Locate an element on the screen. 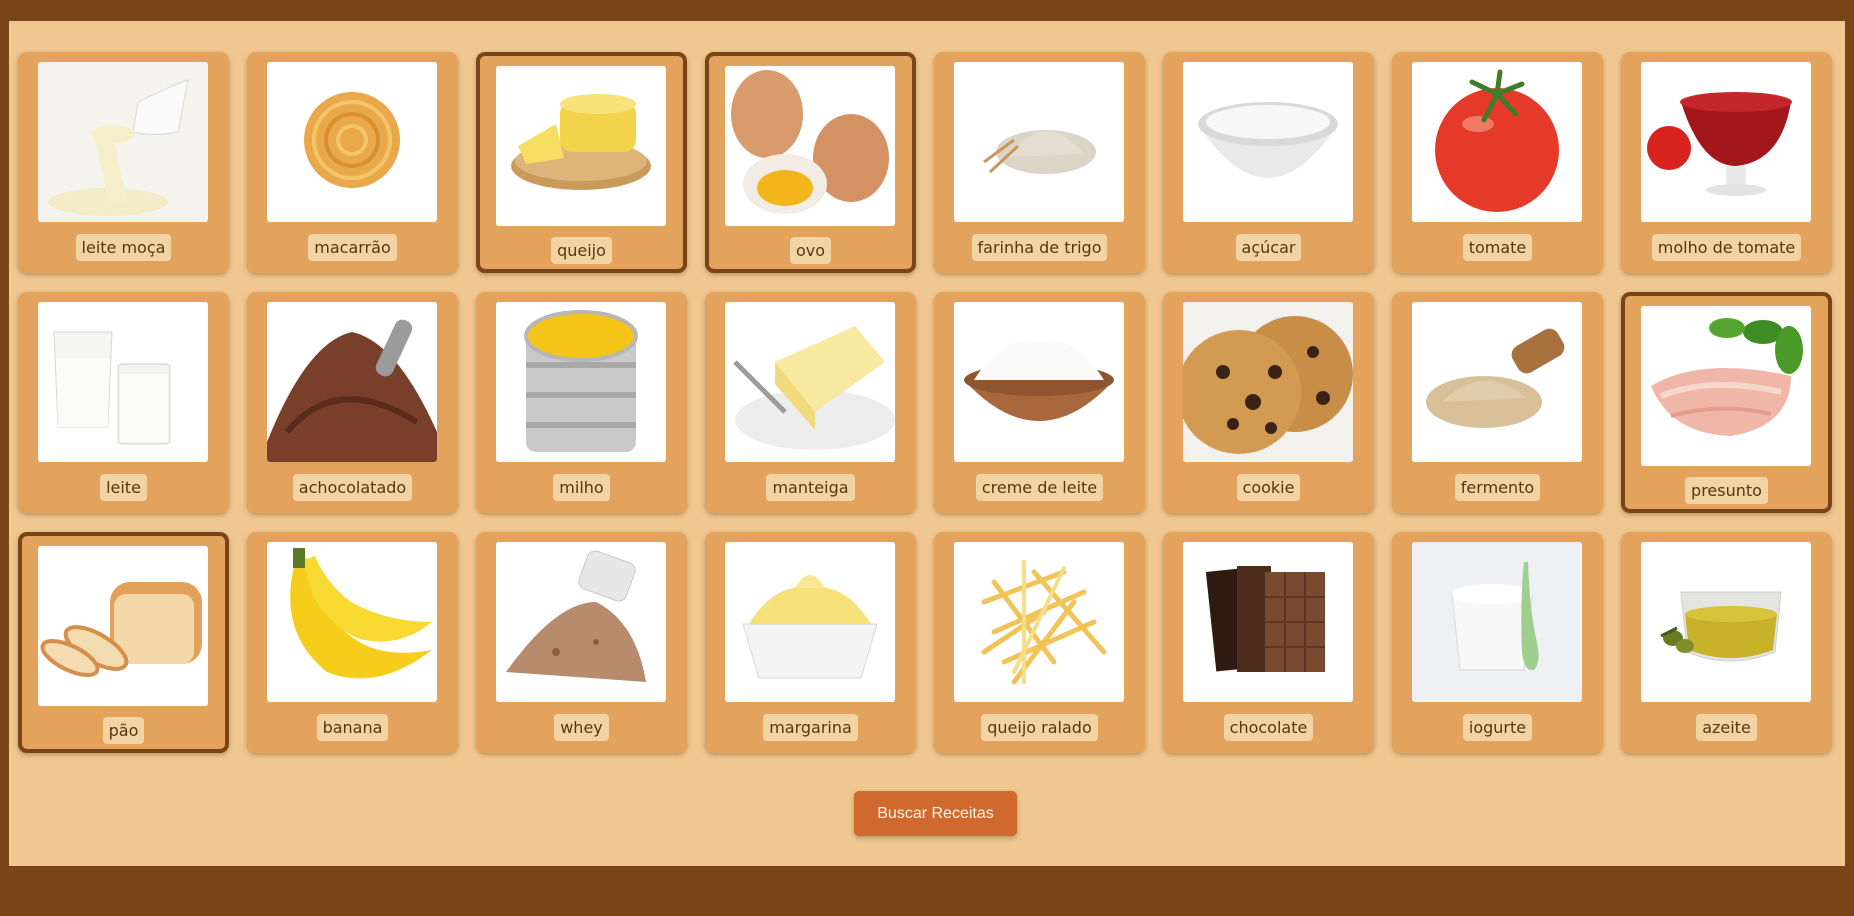 This screenshot has height=916, width=1854. ingredient-label: milho is located at coordinates (581, 487).